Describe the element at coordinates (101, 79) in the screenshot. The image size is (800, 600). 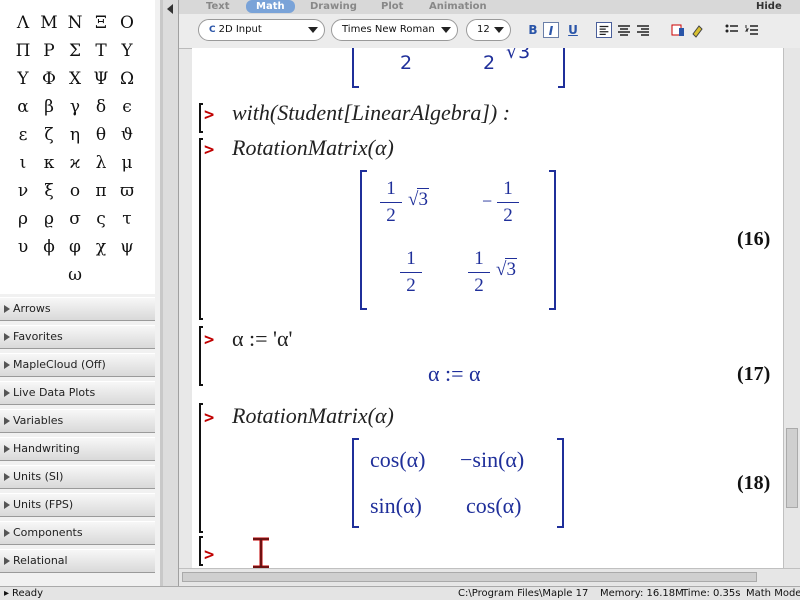
I see `greek-symbol: Ψ` at that location.